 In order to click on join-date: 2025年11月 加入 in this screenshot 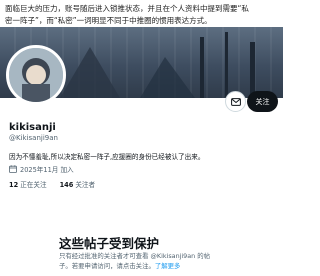, I will do `click(41, 169)`.